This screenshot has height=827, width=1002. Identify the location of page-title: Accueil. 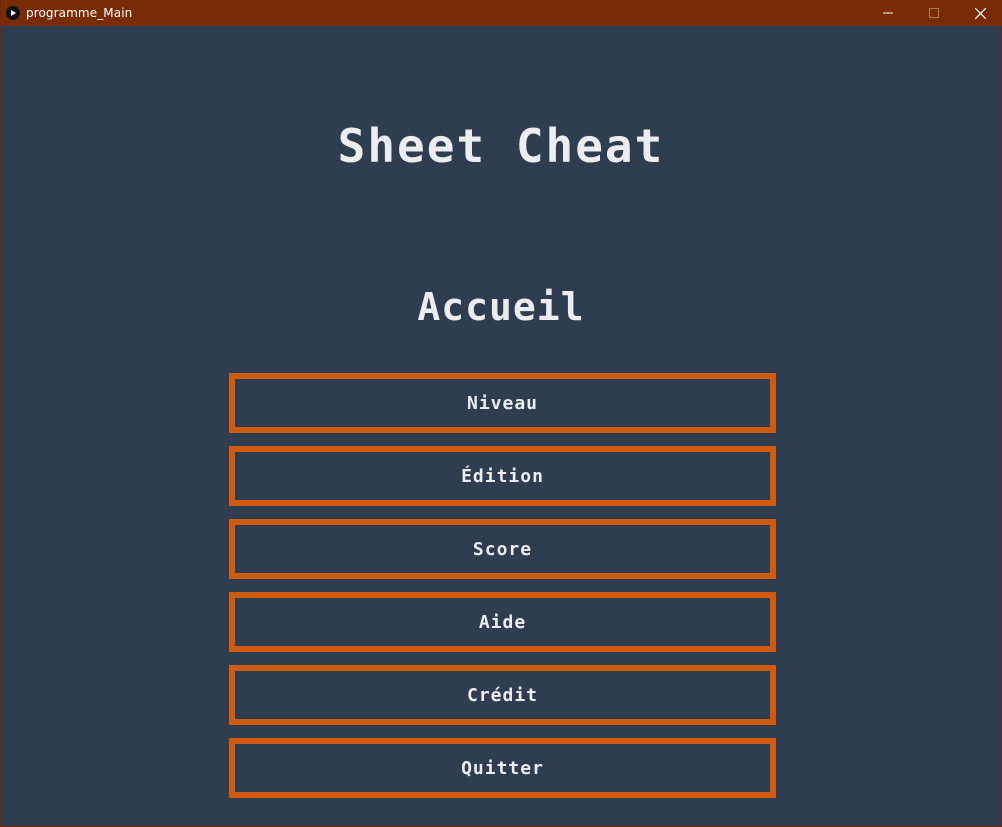
(501, 307).